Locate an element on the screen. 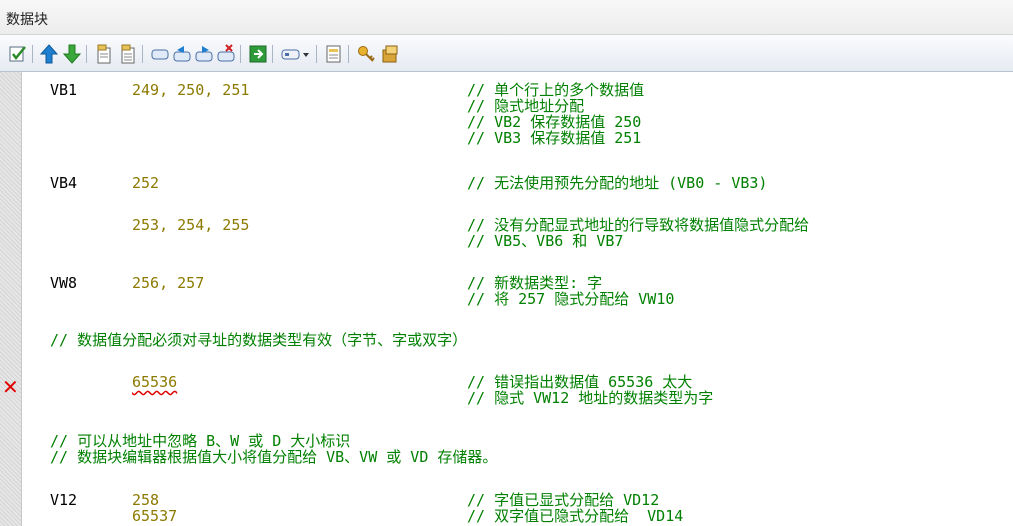 Image resolution: width=1013 pixels, height=526 pixels. data-values: 256, 257 is located at coordinates (168, 283).